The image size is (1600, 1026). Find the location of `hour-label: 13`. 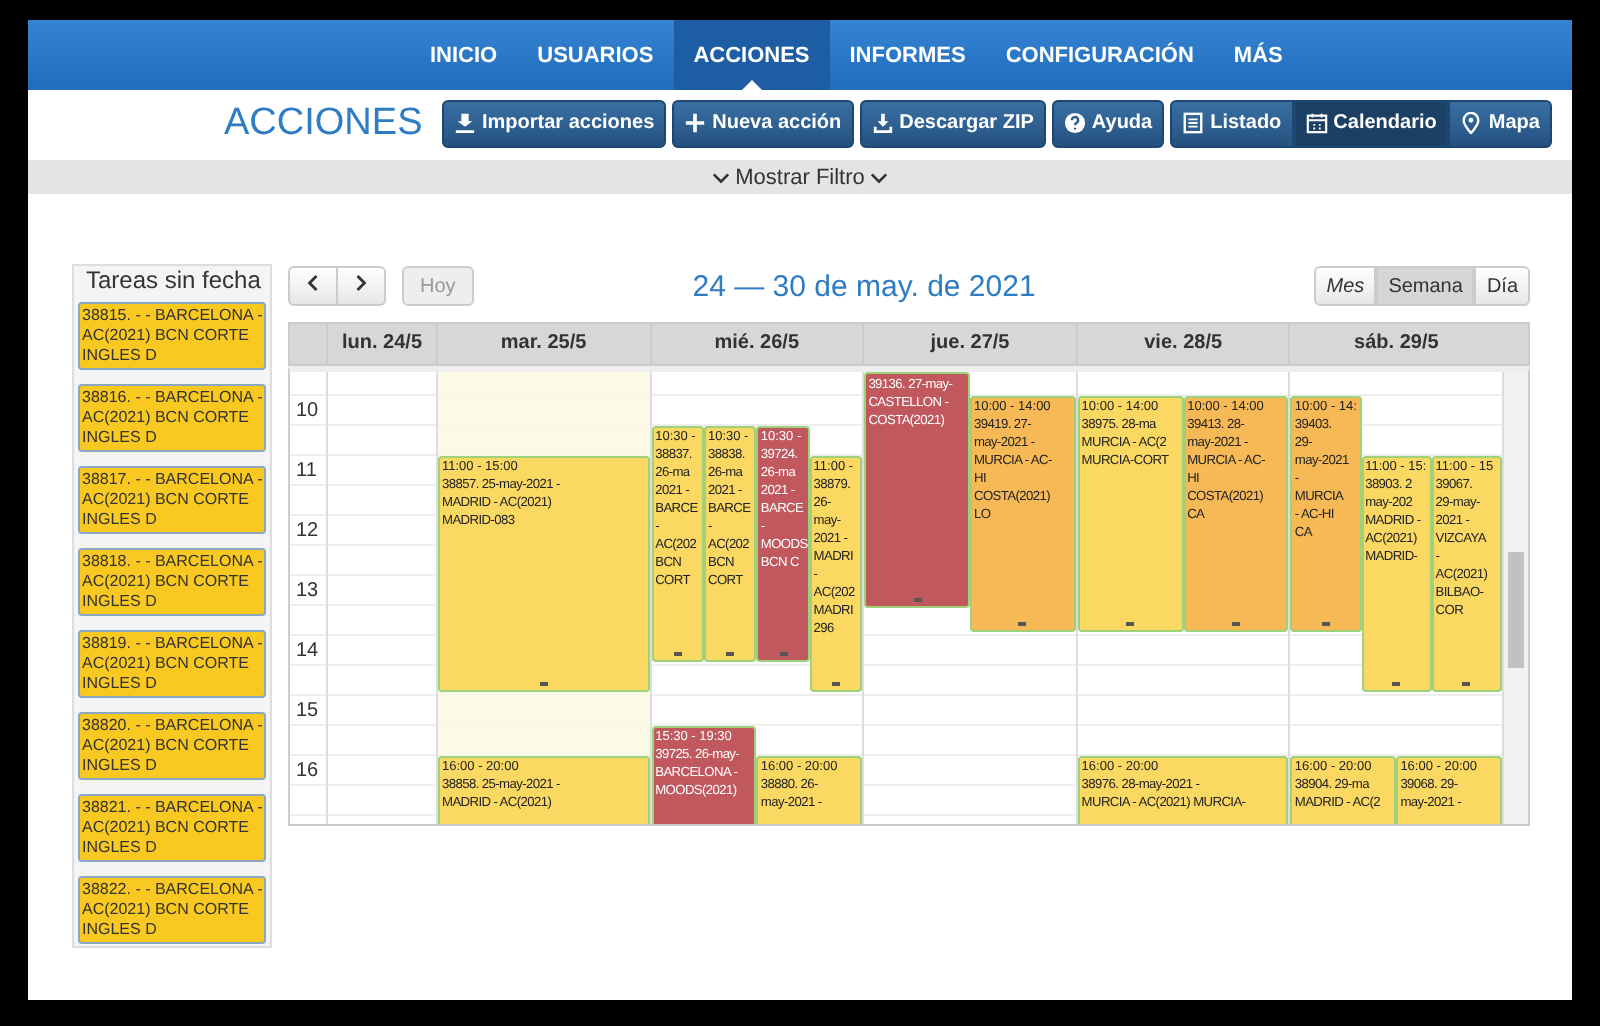

hour-label: 13 is located at coordinates (307, 591).